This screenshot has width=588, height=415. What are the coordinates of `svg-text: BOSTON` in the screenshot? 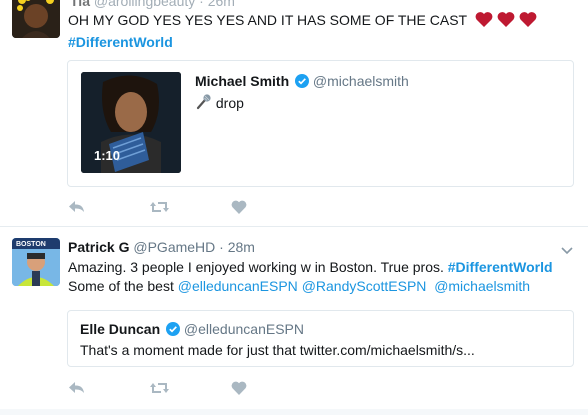 It's located at (31, 244).